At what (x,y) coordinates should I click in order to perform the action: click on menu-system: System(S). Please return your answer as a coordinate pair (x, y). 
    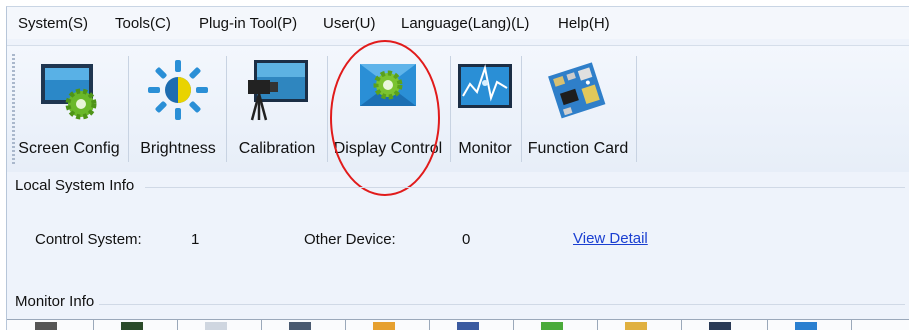
    Looking at the image, I should click on (53, 23).